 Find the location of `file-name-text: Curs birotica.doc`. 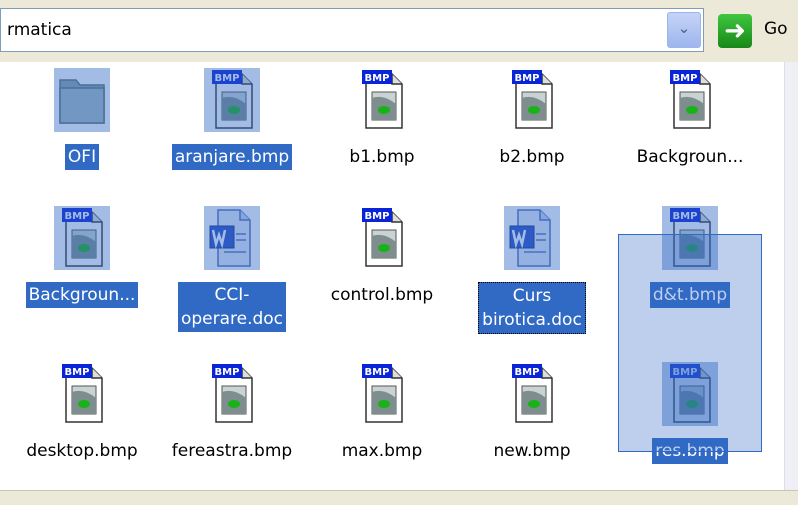

file-name-text: Curs birotica.doc is located at coordinates (532, 308).